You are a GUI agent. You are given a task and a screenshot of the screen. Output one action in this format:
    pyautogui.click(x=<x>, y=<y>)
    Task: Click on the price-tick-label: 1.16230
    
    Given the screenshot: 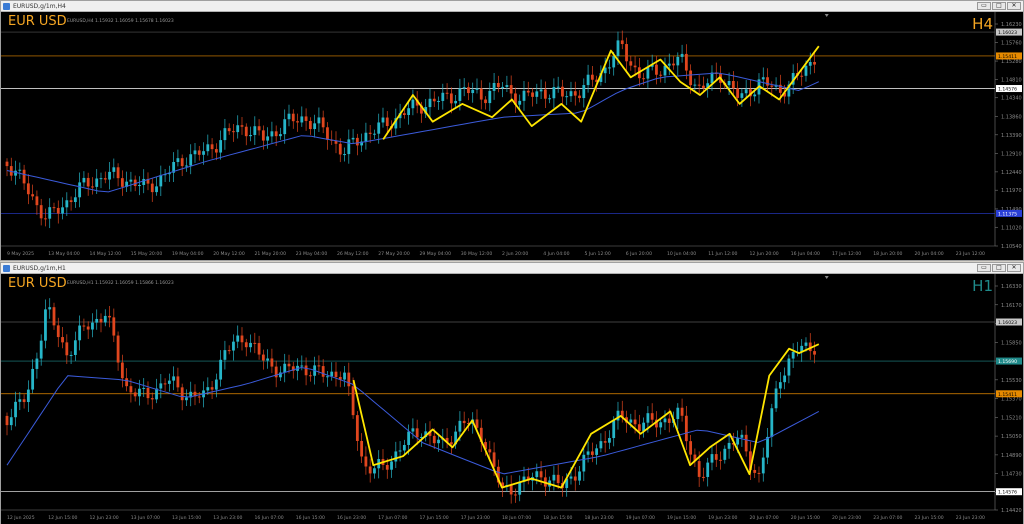 What is the action you would take?
    pyautogui.click(x=1011, y=25)
    